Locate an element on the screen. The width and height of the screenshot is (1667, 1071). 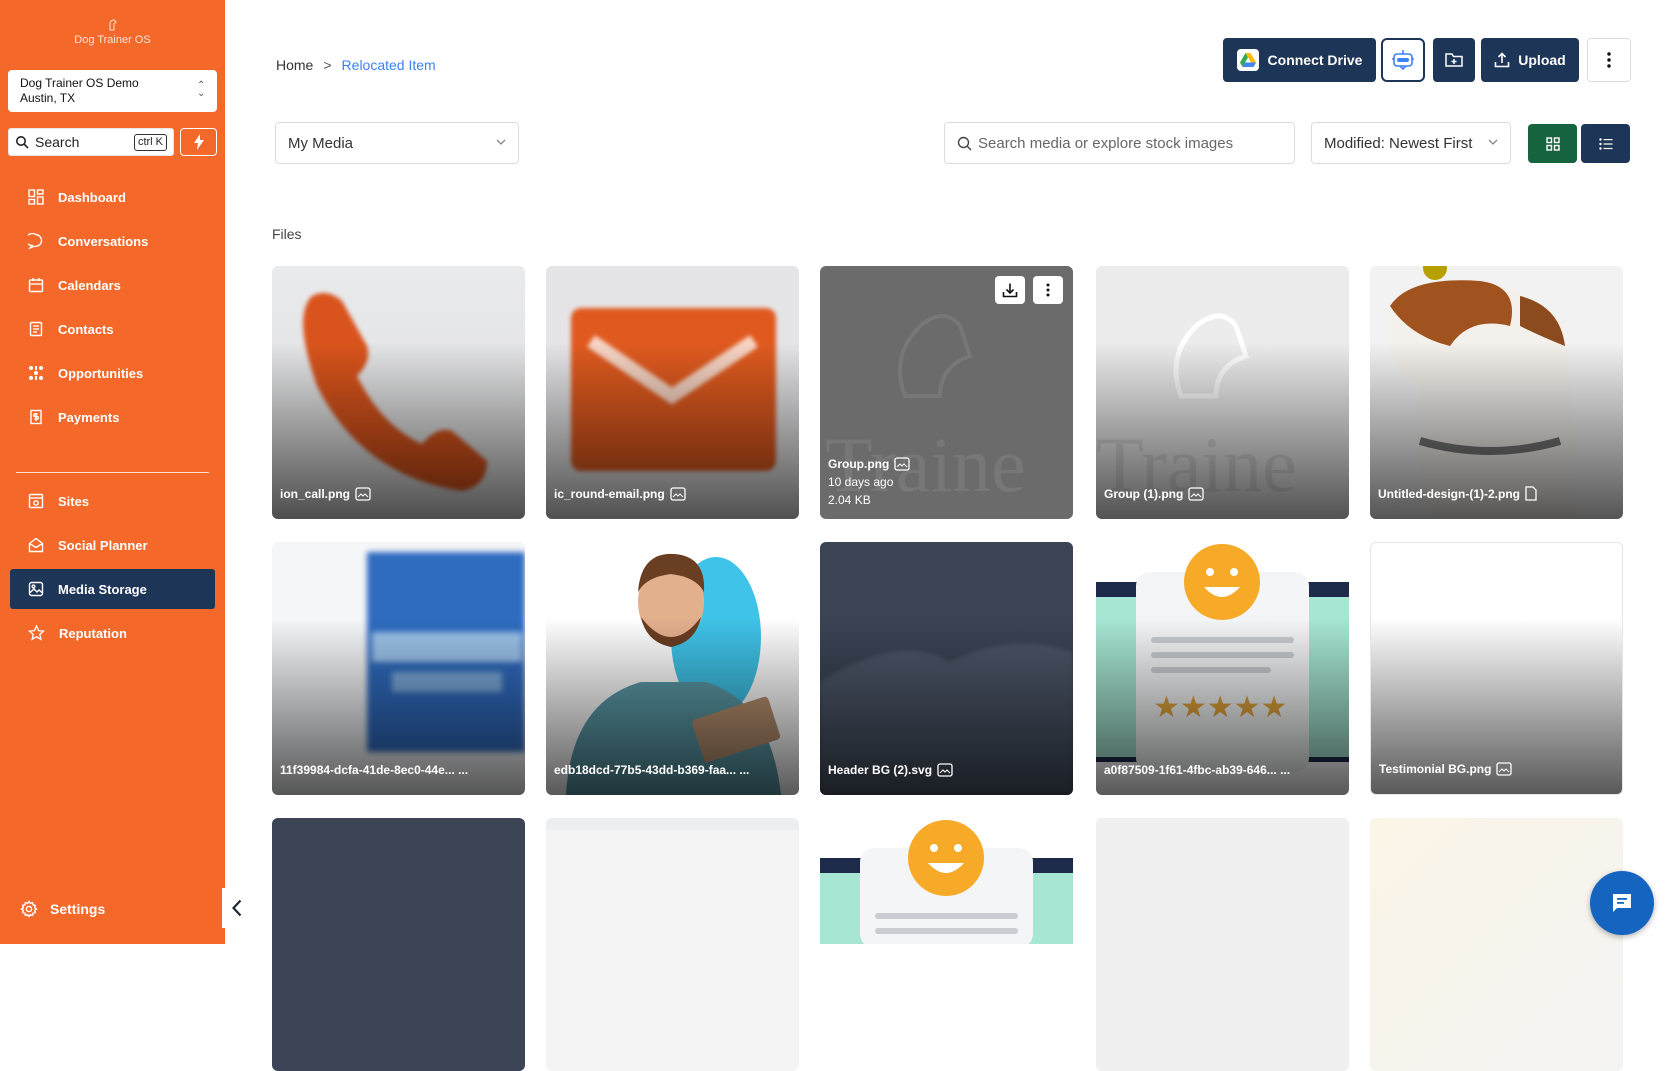
location-city: Austin, TX is located at coordinates (48, 98).